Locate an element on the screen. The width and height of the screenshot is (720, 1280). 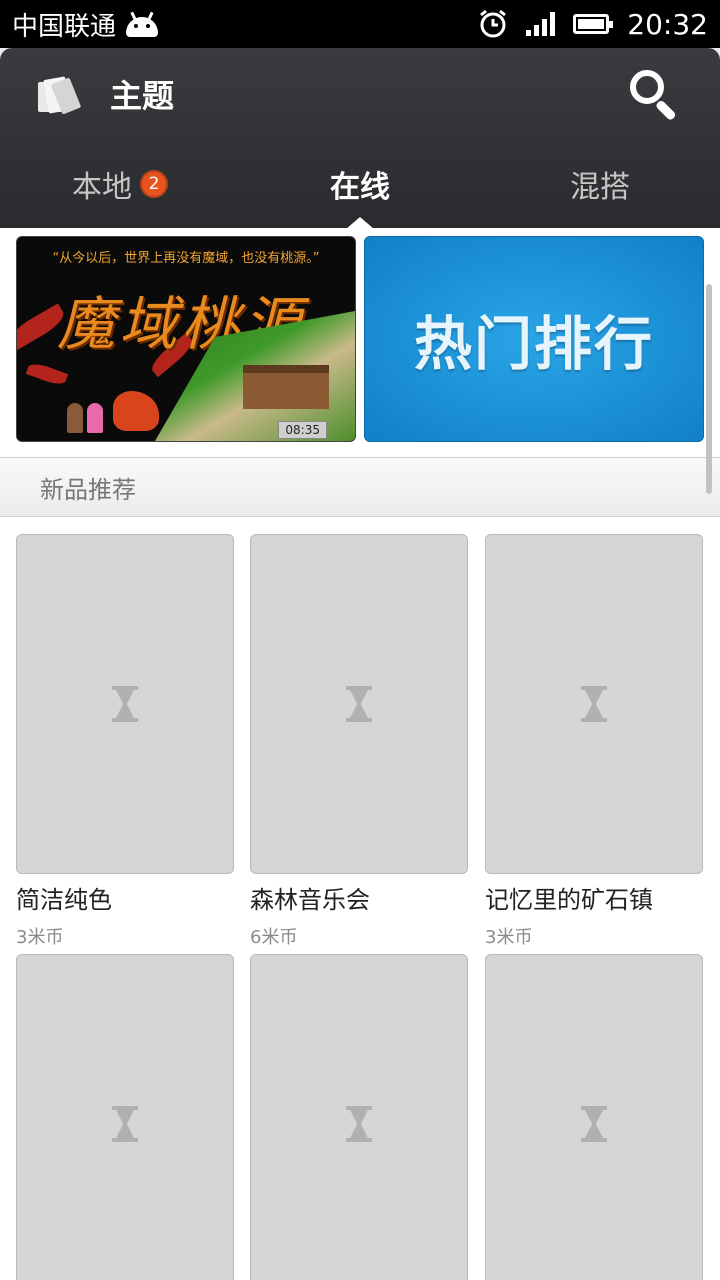
banner-clock: 08:35 is located at coordinates (302, 430).